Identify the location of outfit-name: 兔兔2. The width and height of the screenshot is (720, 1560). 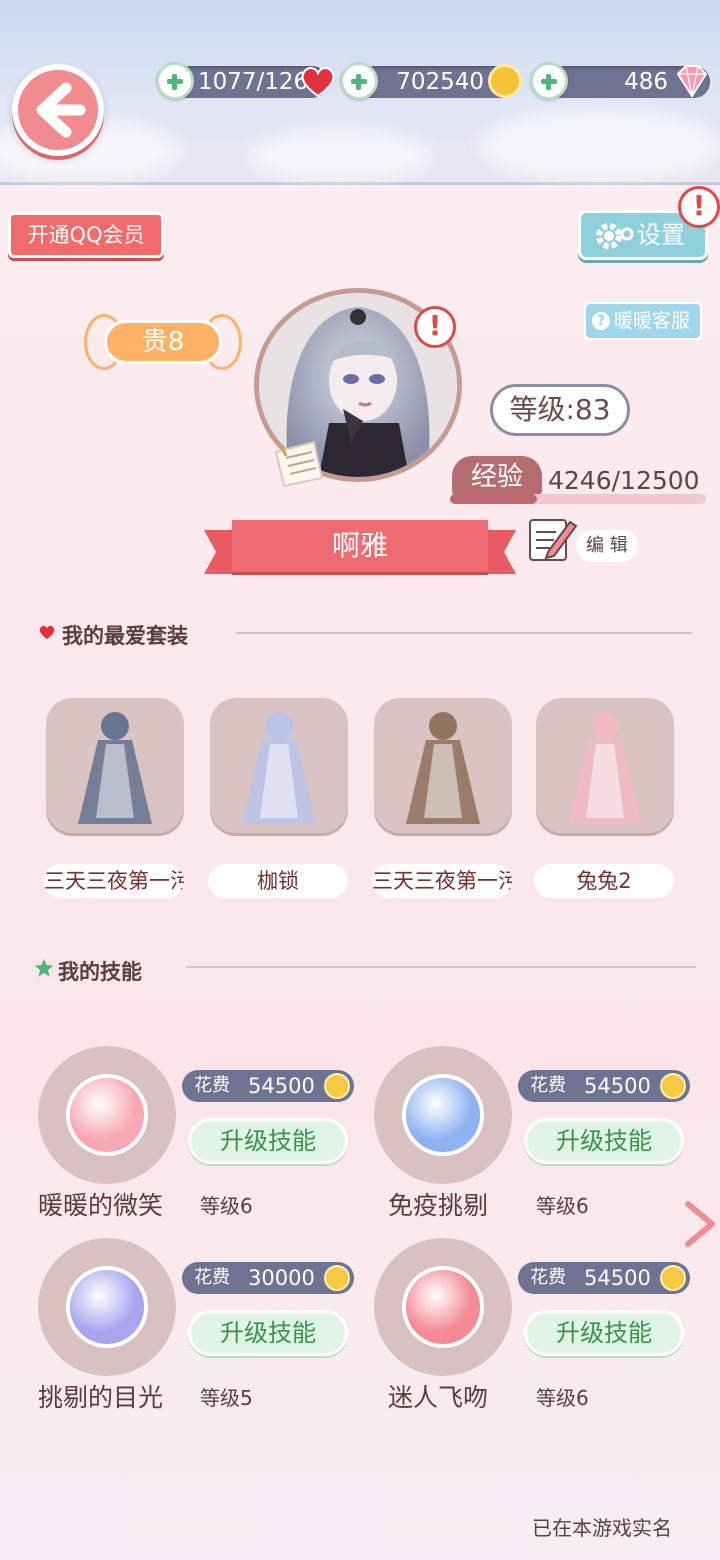
(604, 881).